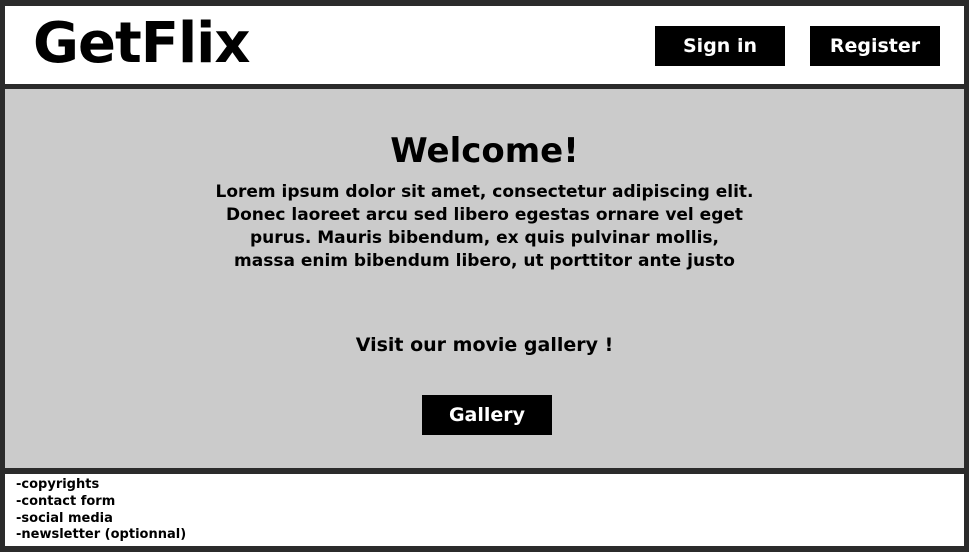 This screenshot has height=552, width=969. Describe the element at coordinates (720, 46) in the screenshot. I see `sign-in-button: Sign in` at that location.